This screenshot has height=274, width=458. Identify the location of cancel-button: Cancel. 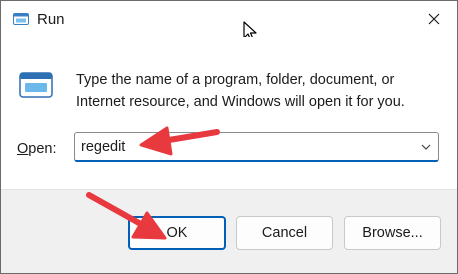
(284, 233).